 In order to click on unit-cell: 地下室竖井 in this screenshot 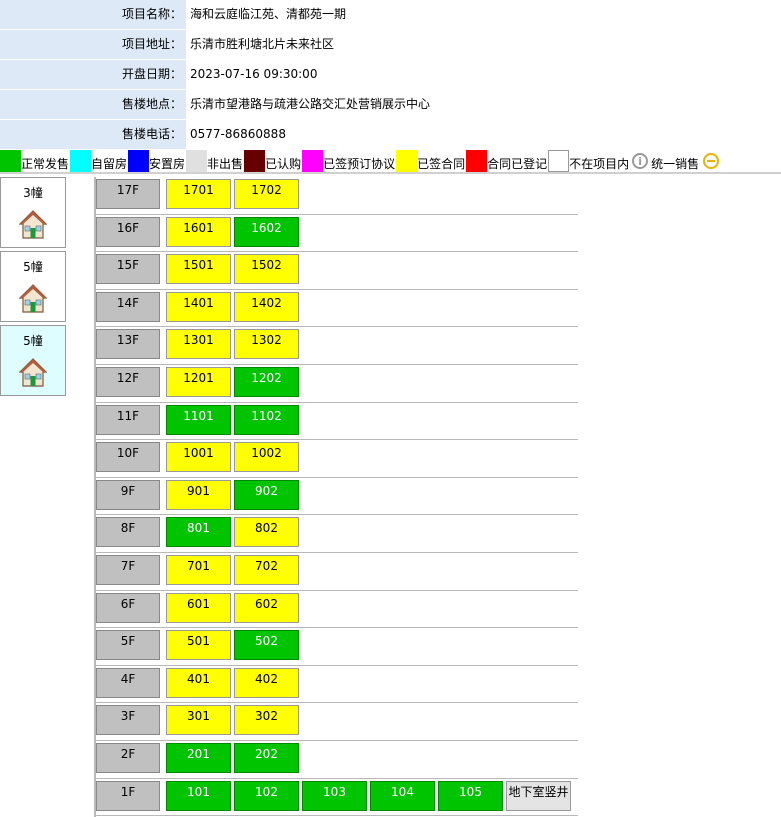, I will do `click(538, 795)`.